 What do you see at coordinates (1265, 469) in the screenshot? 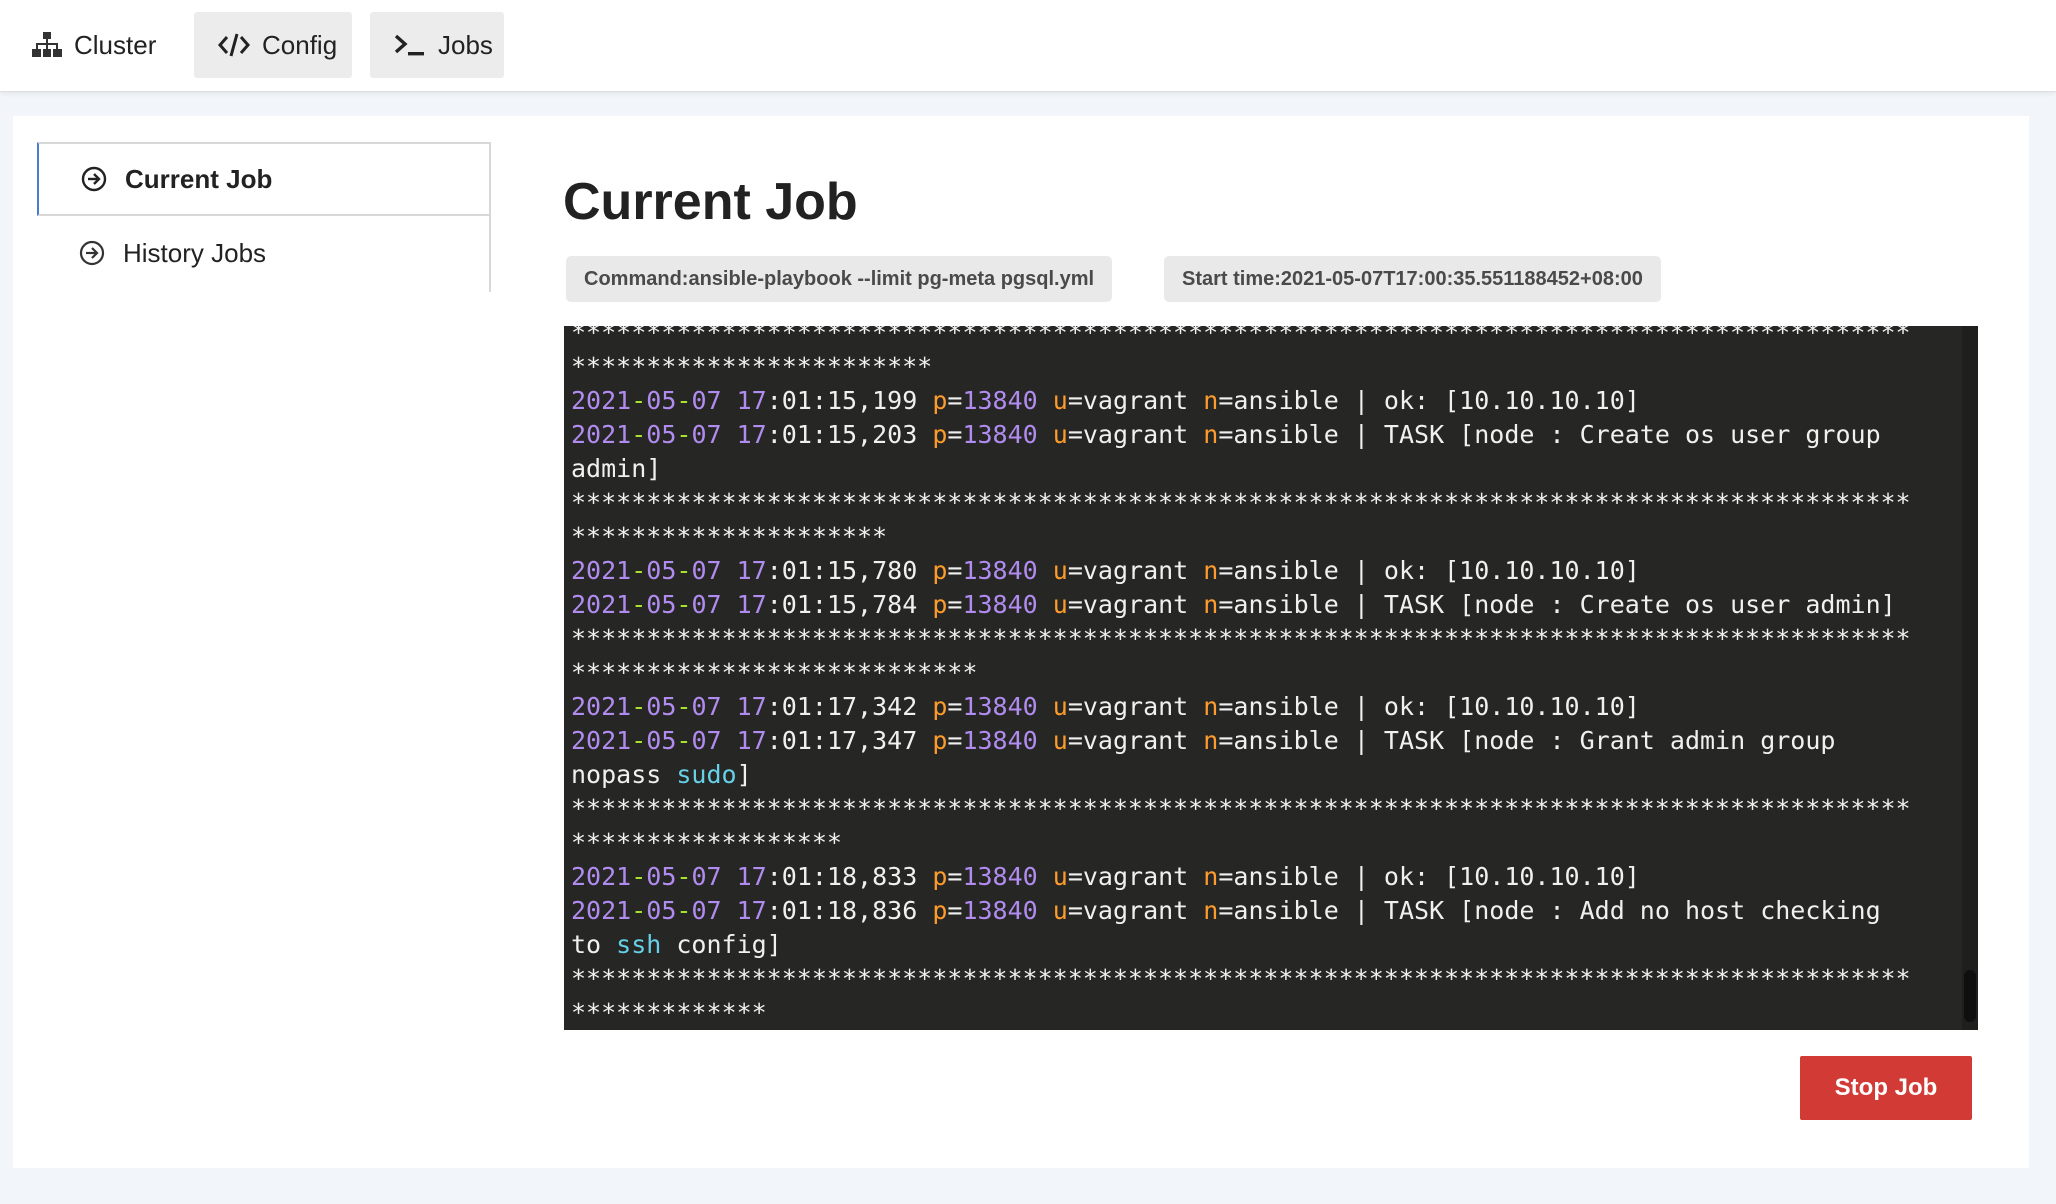
I see `log-line: admin]` at bounding box center [1265, 469].